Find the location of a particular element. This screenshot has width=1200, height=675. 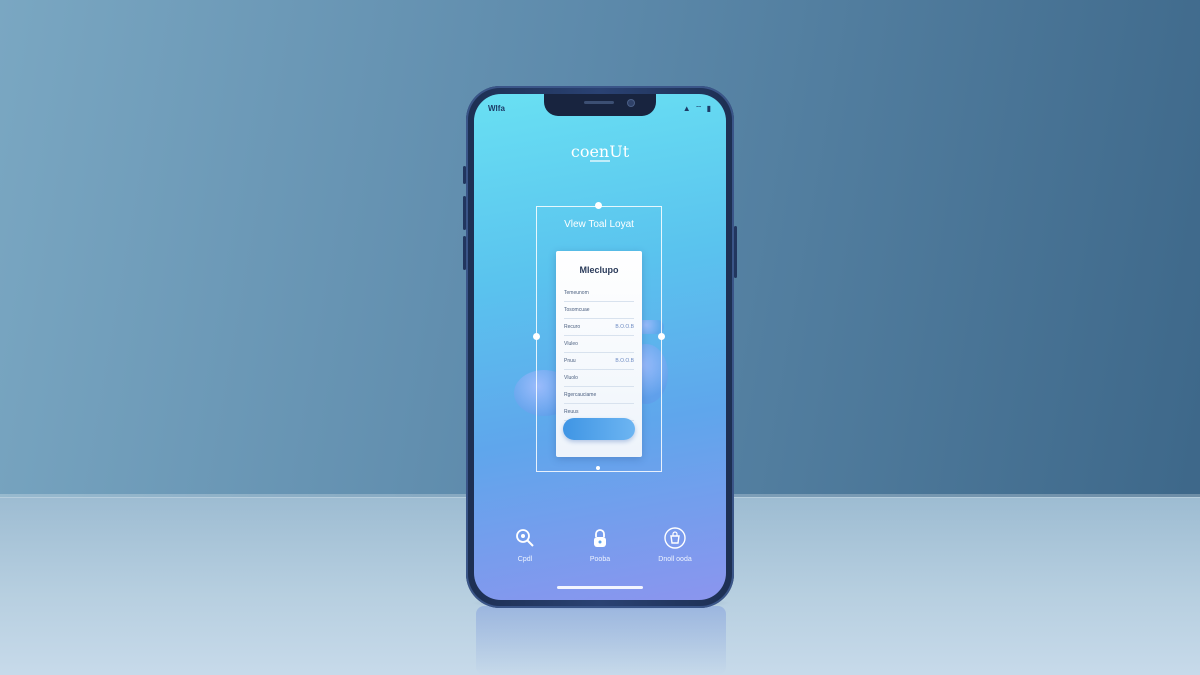

lock-icon is located at coordinates (600, 538).